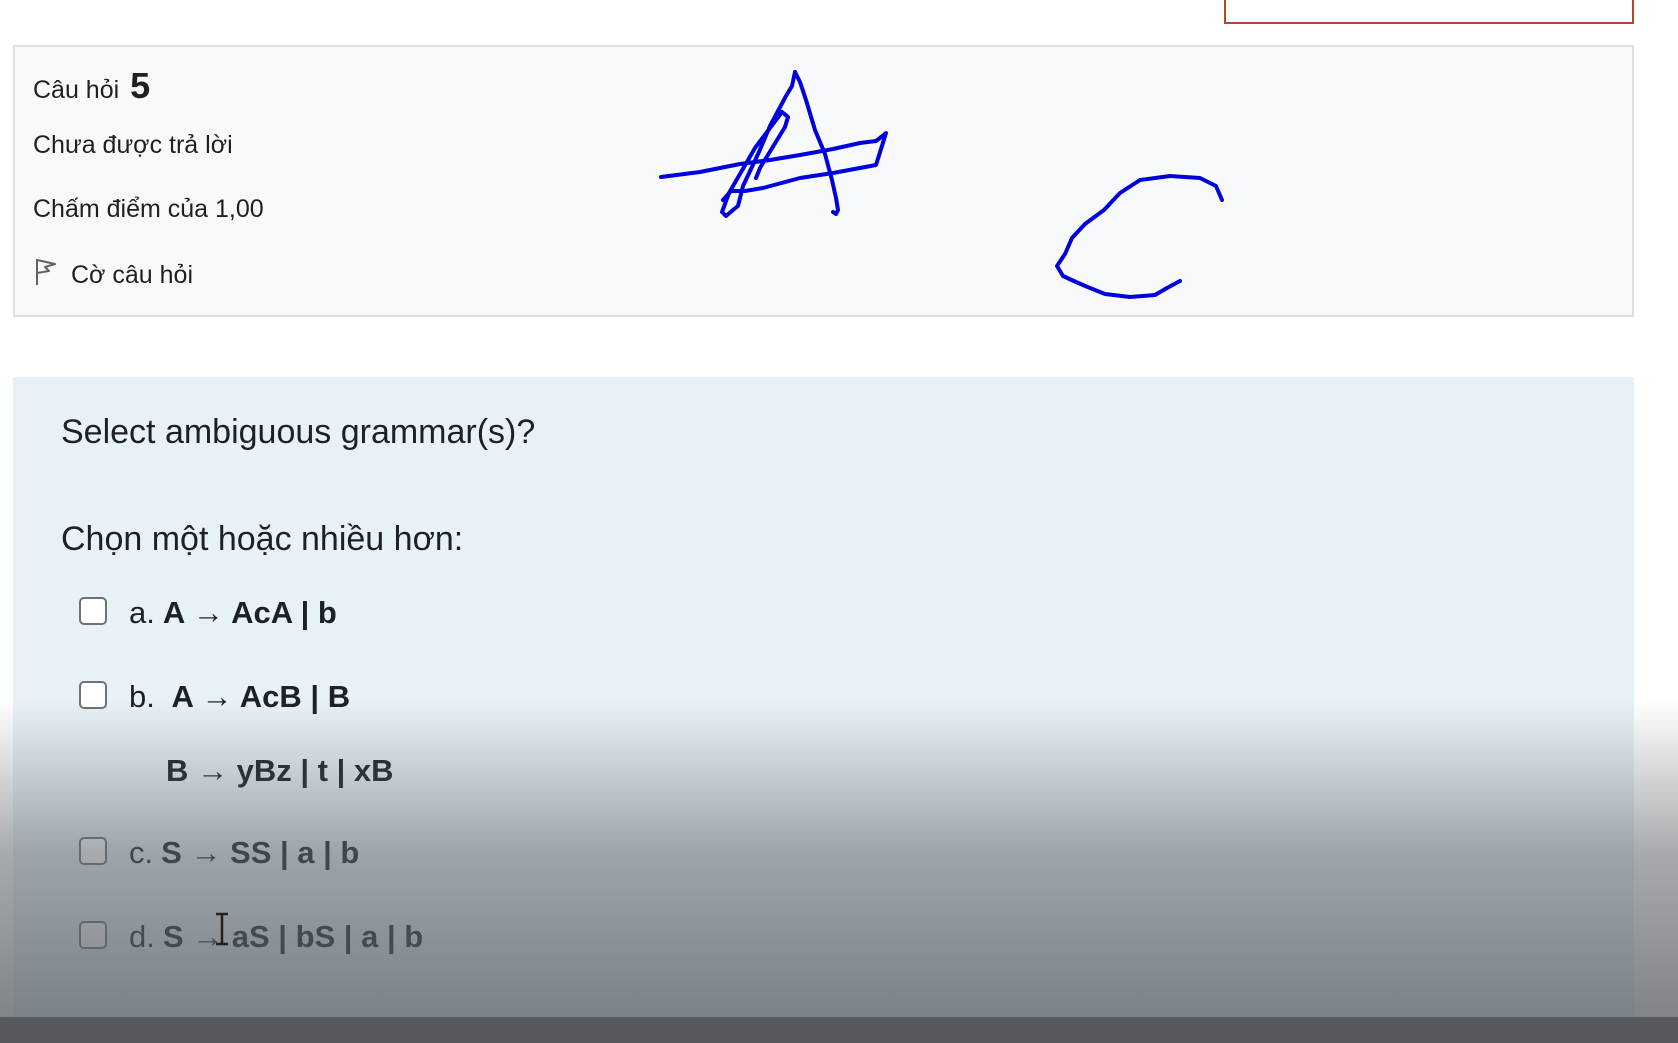  I want to click on option-a-rule: A → AcA | b, so click(249, 612).